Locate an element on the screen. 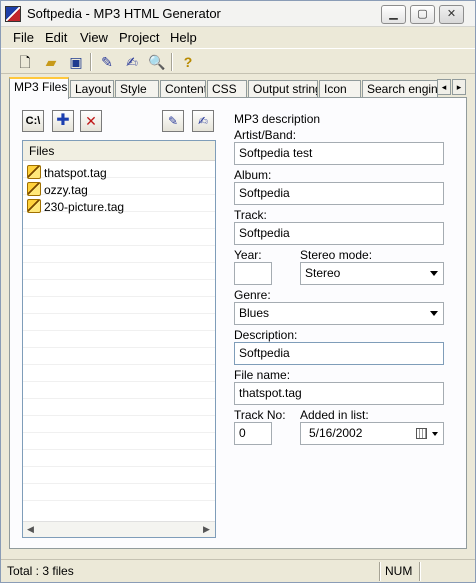 The width and height of the screenshot is (476, 583). tab-style: Style is located at coordinates (137, 89).